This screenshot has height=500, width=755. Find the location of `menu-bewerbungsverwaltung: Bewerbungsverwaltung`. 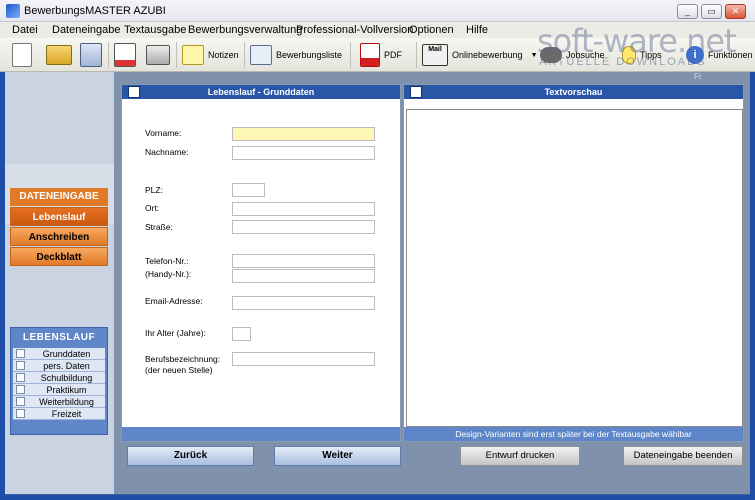

menu-bewerbungsverwaltung: Bewerbungsverwaltung is located at coordinates (245, 30).